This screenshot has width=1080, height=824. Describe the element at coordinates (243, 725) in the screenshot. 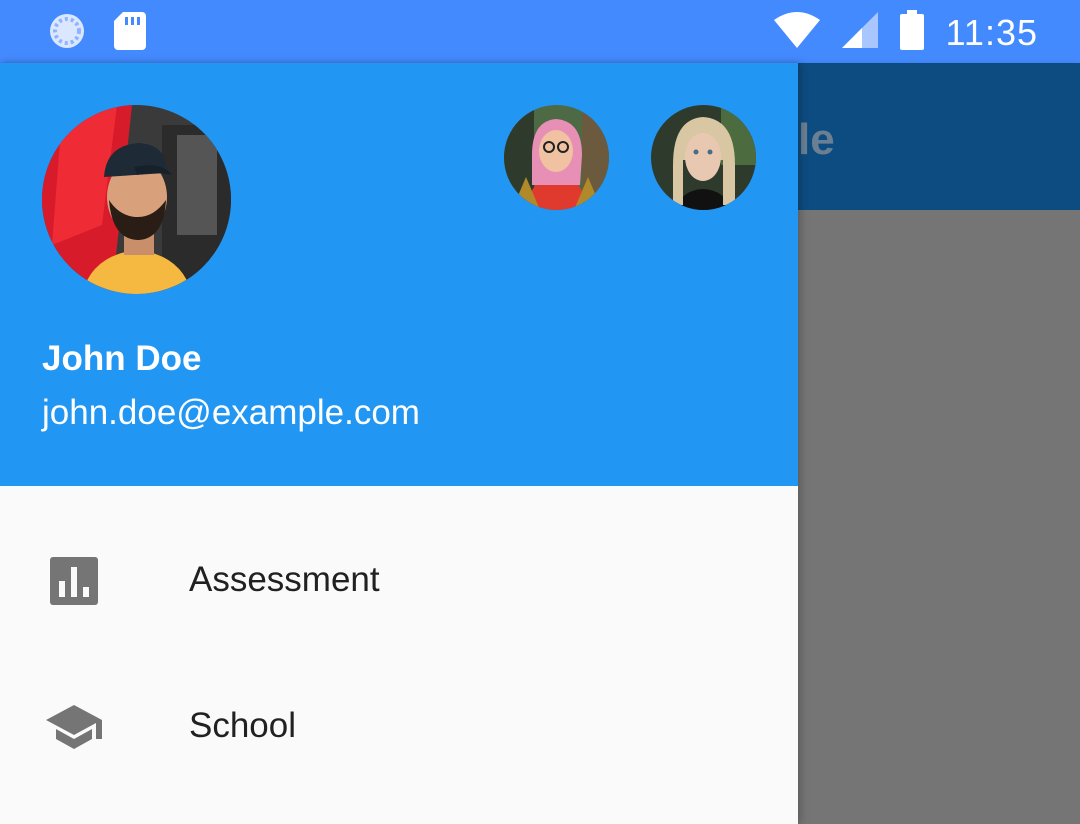

I see `drawer-item-label: School` at that location.